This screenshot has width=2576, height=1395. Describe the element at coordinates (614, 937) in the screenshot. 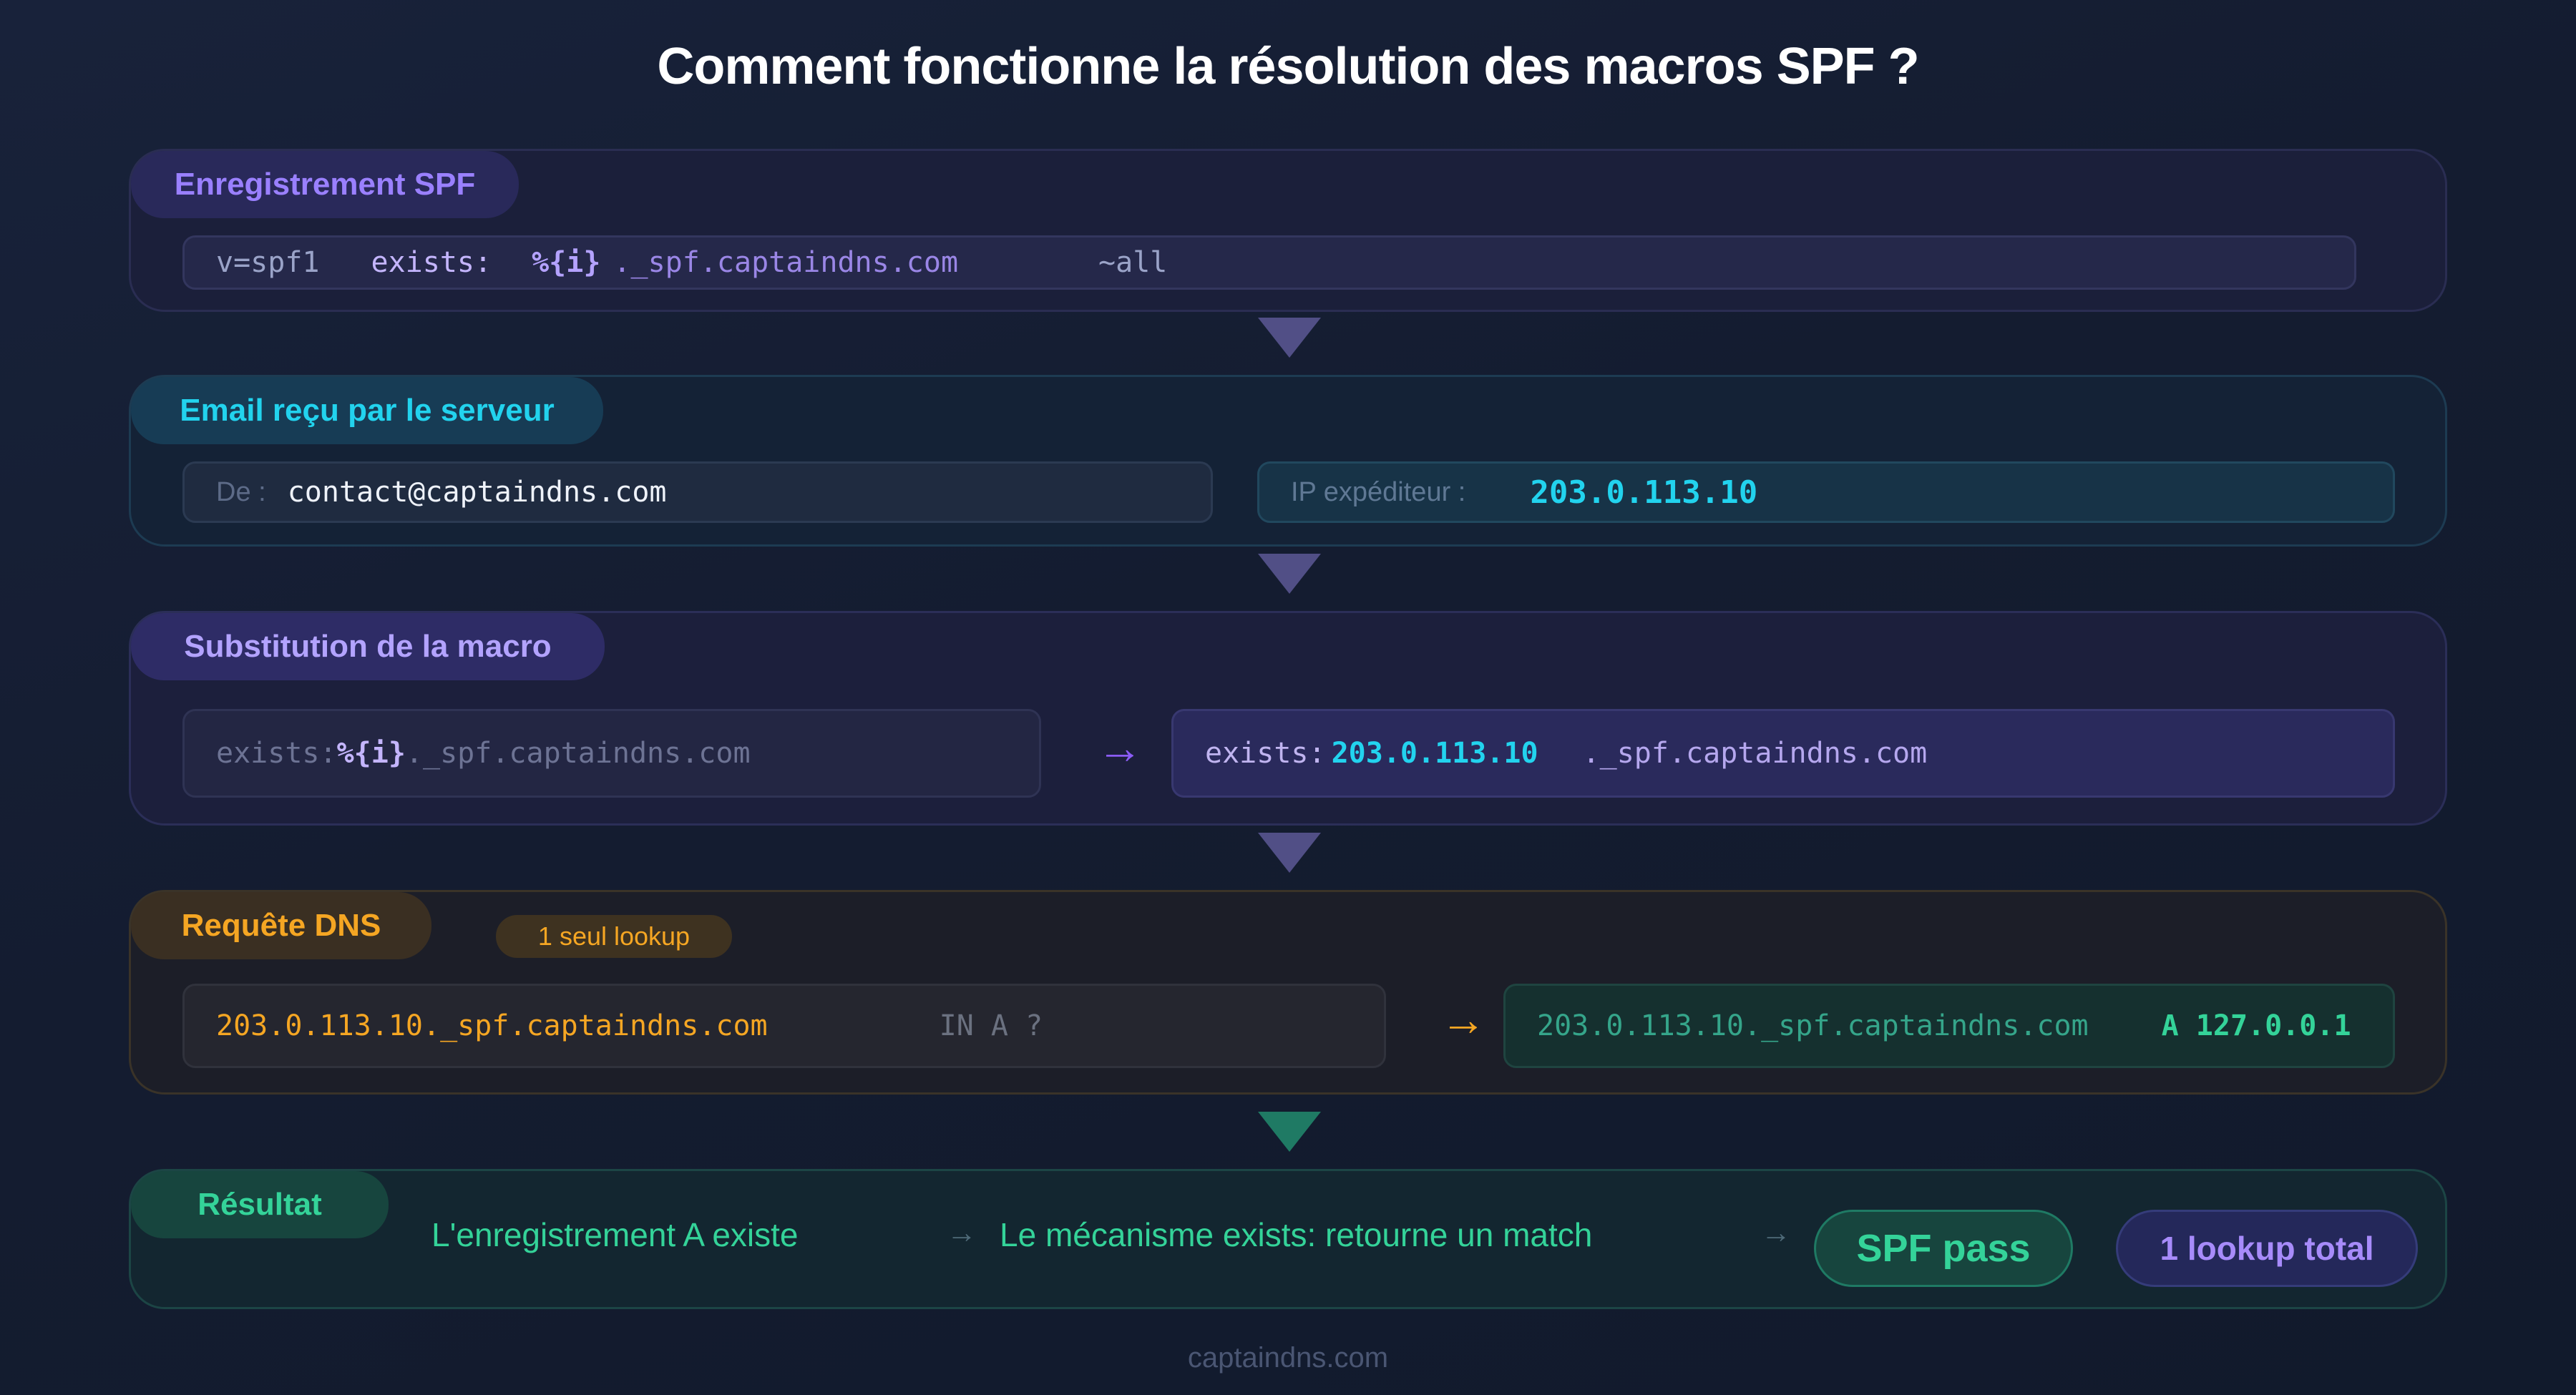

I see `single-lookup-badge: 1 seul lookup` at that location.